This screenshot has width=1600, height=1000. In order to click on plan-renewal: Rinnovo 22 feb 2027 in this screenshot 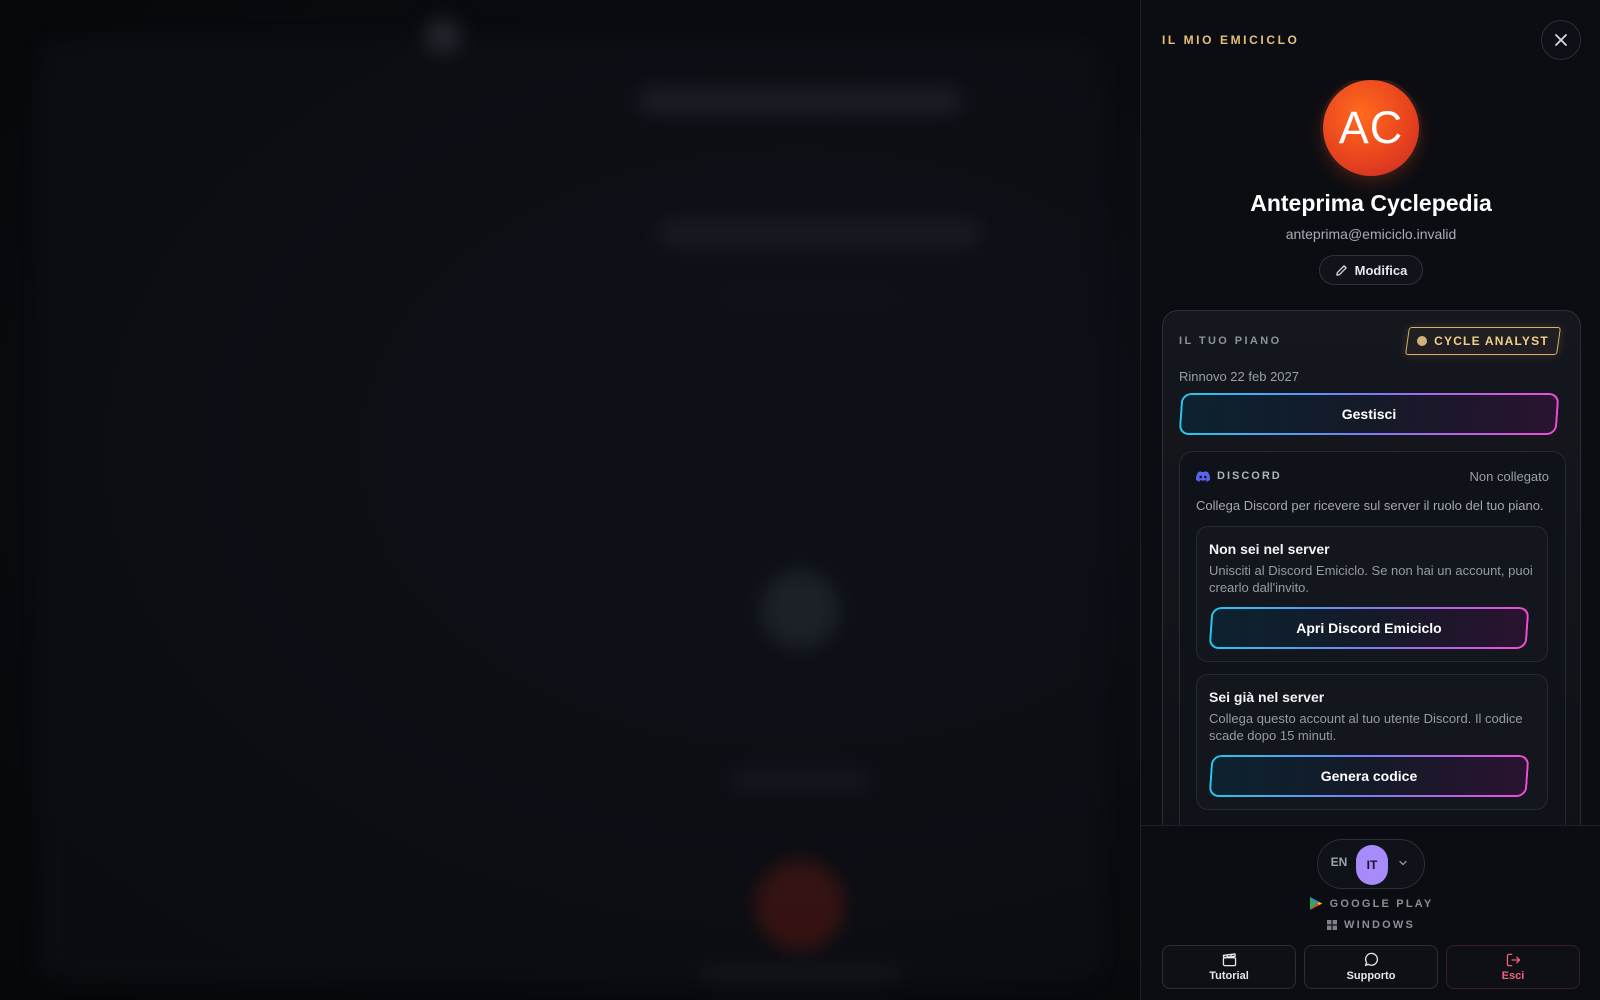, I will do `click(1239, 376)`.